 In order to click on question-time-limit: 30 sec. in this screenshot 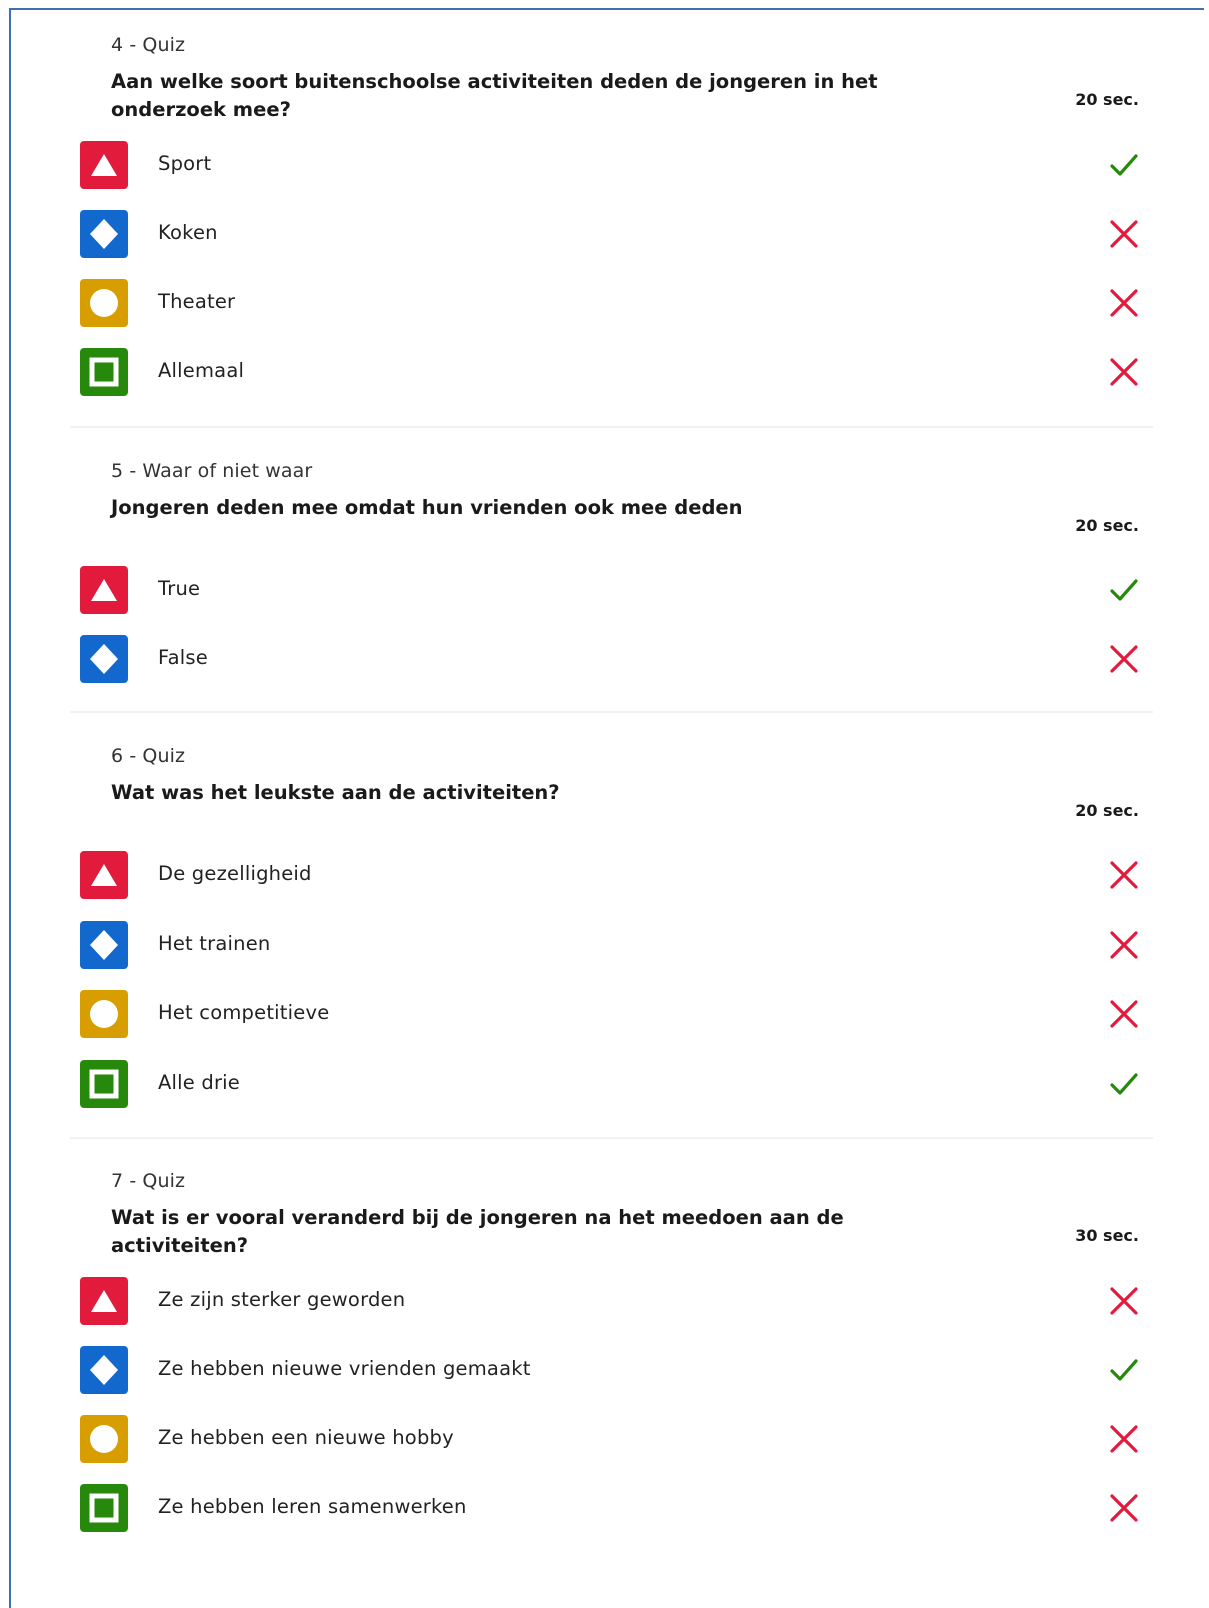, I will do `click(1107, 1235)`.